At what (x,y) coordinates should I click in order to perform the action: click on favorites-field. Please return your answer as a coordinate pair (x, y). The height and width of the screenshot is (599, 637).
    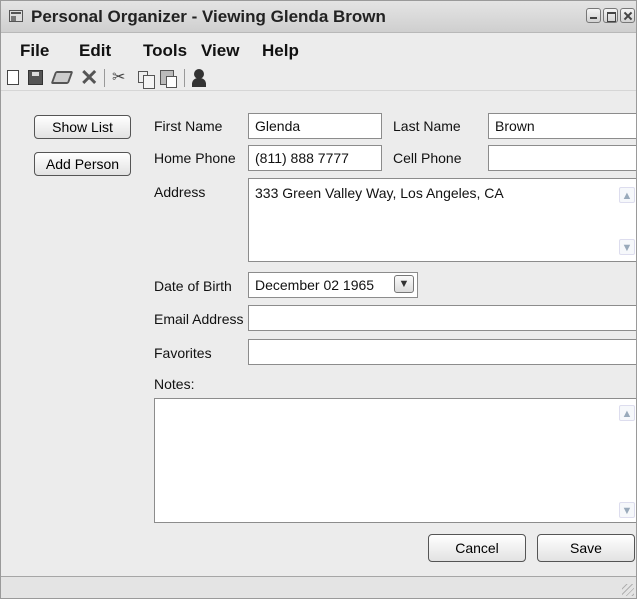
    Looking at the image, I should click on (442, 352).